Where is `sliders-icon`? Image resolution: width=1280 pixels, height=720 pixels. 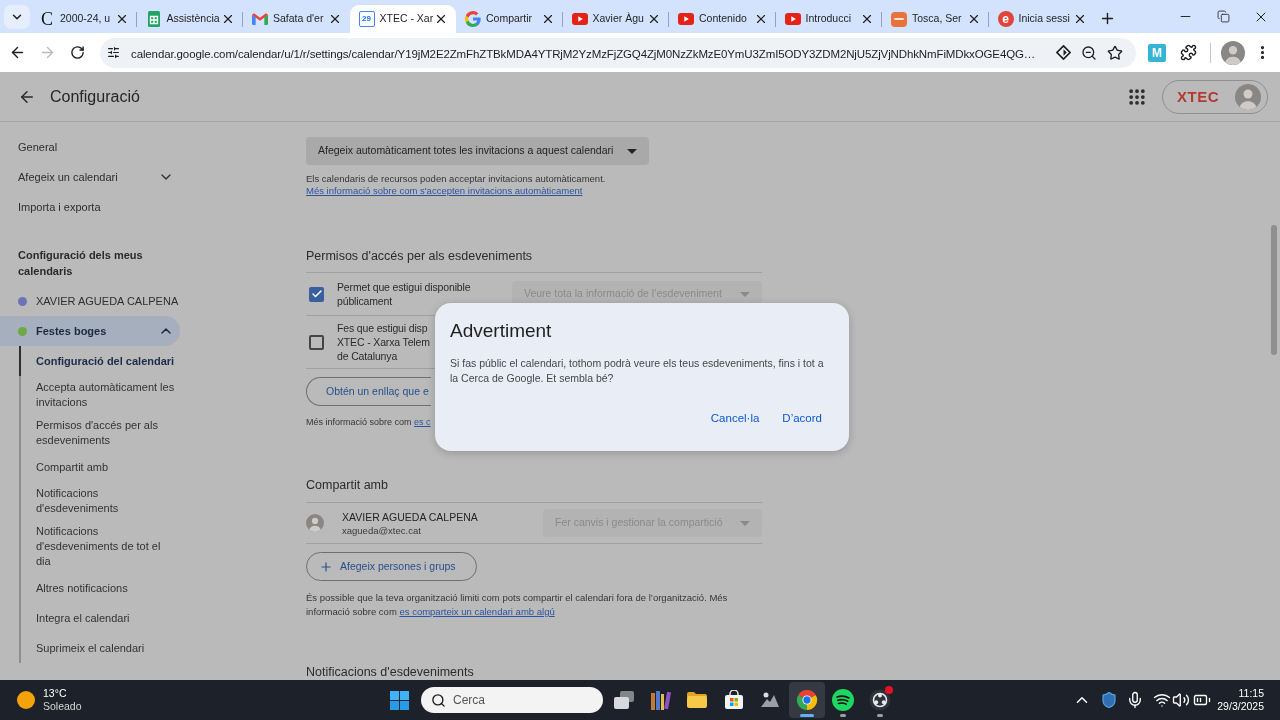
sliders-icon is located at coordinates (113, 52).